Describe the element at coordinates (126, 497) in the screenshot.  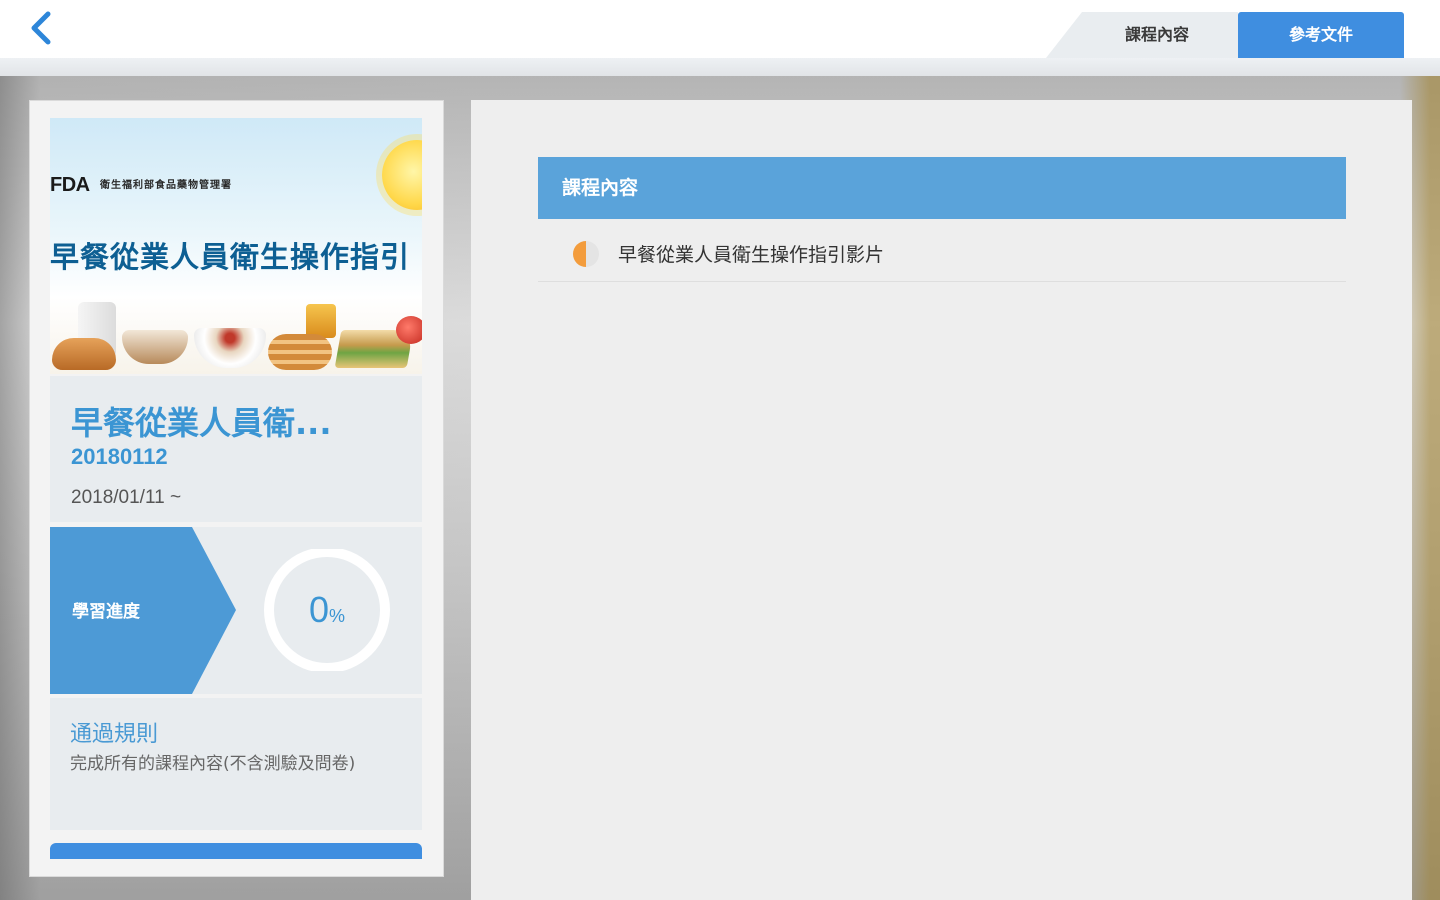
I see `course-date: 2018/01/11 ~` at that location.